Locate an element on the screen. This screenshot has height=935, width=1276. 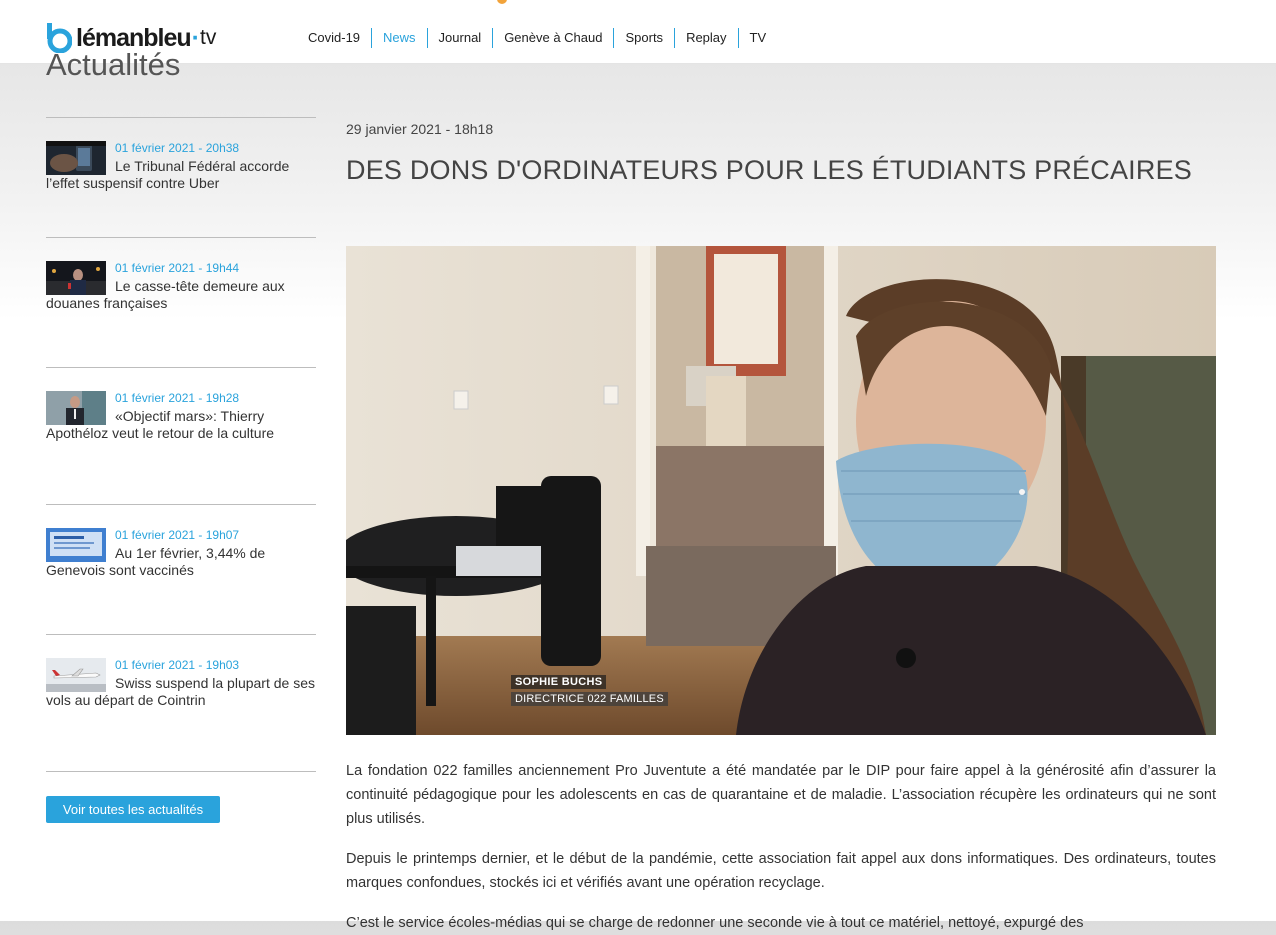
nav-item-tv: TV is located at coordinates (757, 38).